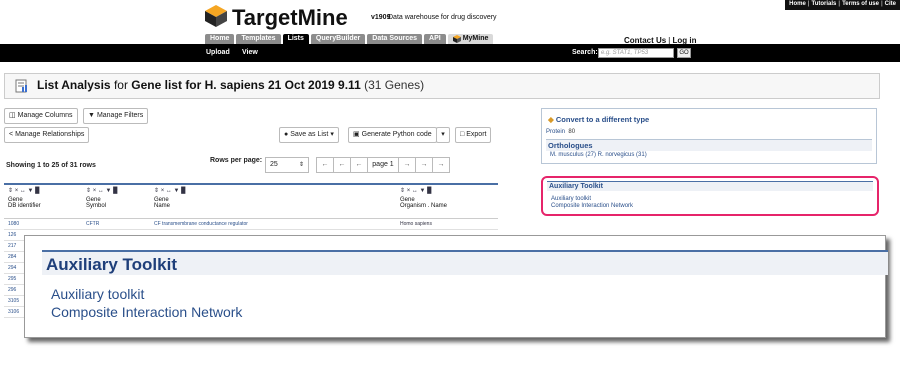  What do you see at coordinates (359, 165) in the screenshot?
I see `prev-page-icon: ←` at bounding box center [359, 165].